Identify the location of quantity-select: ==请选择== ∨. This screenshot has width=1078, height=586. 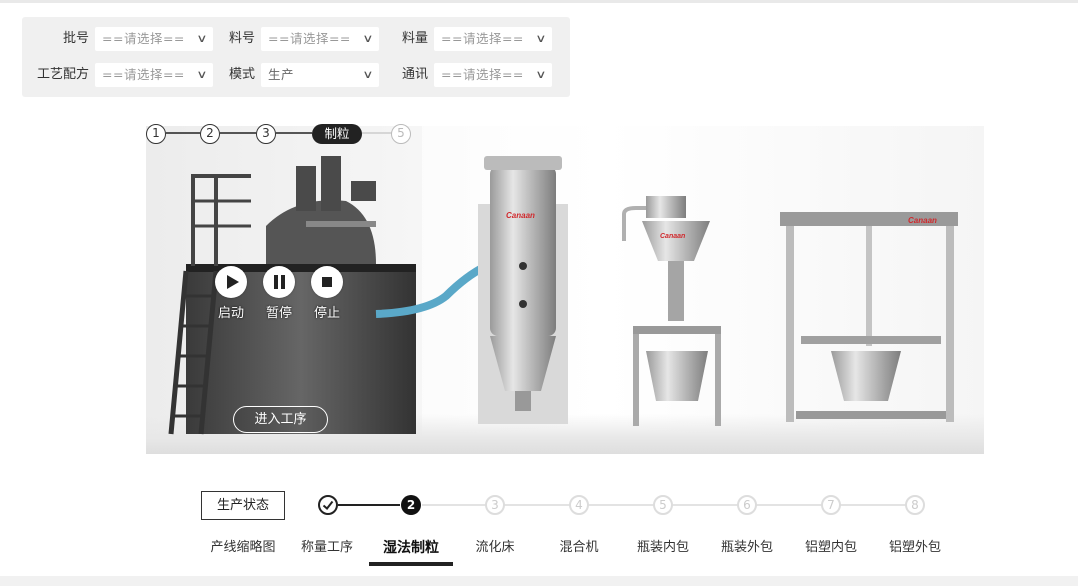
(493, 39).